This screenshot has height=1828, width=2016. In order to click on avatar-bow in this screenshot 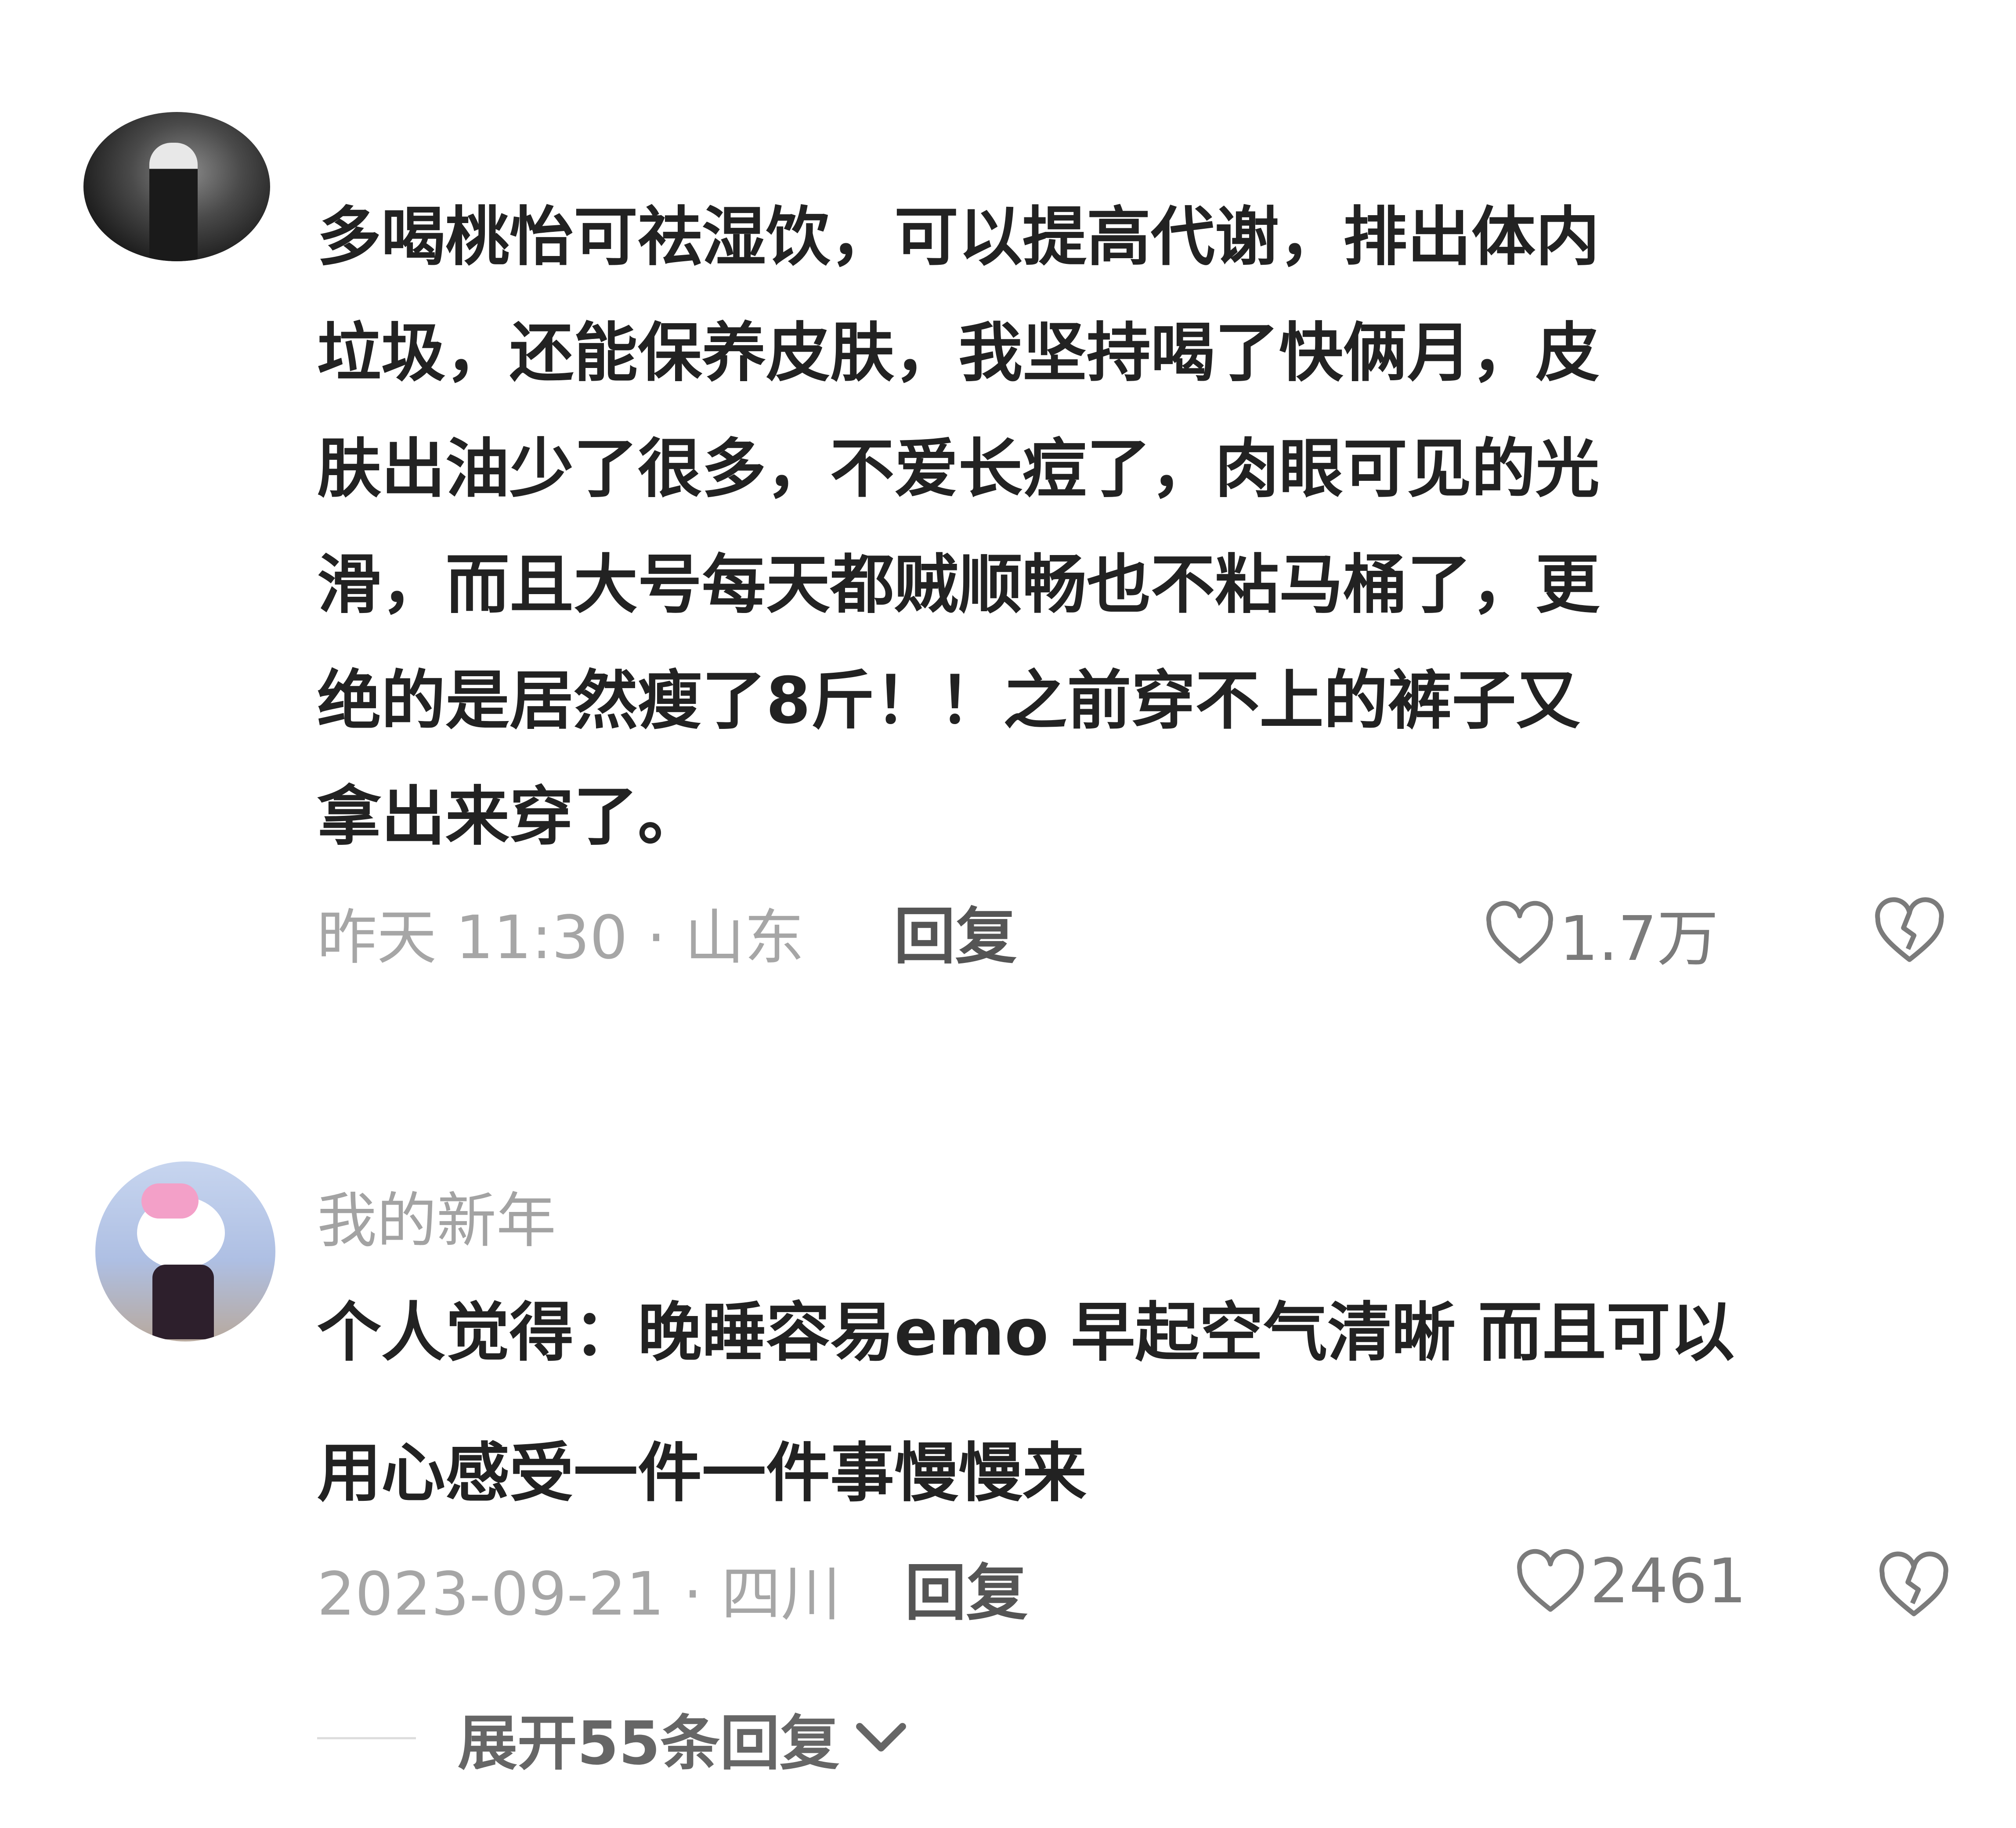, I will do `click(170, 1201)`.